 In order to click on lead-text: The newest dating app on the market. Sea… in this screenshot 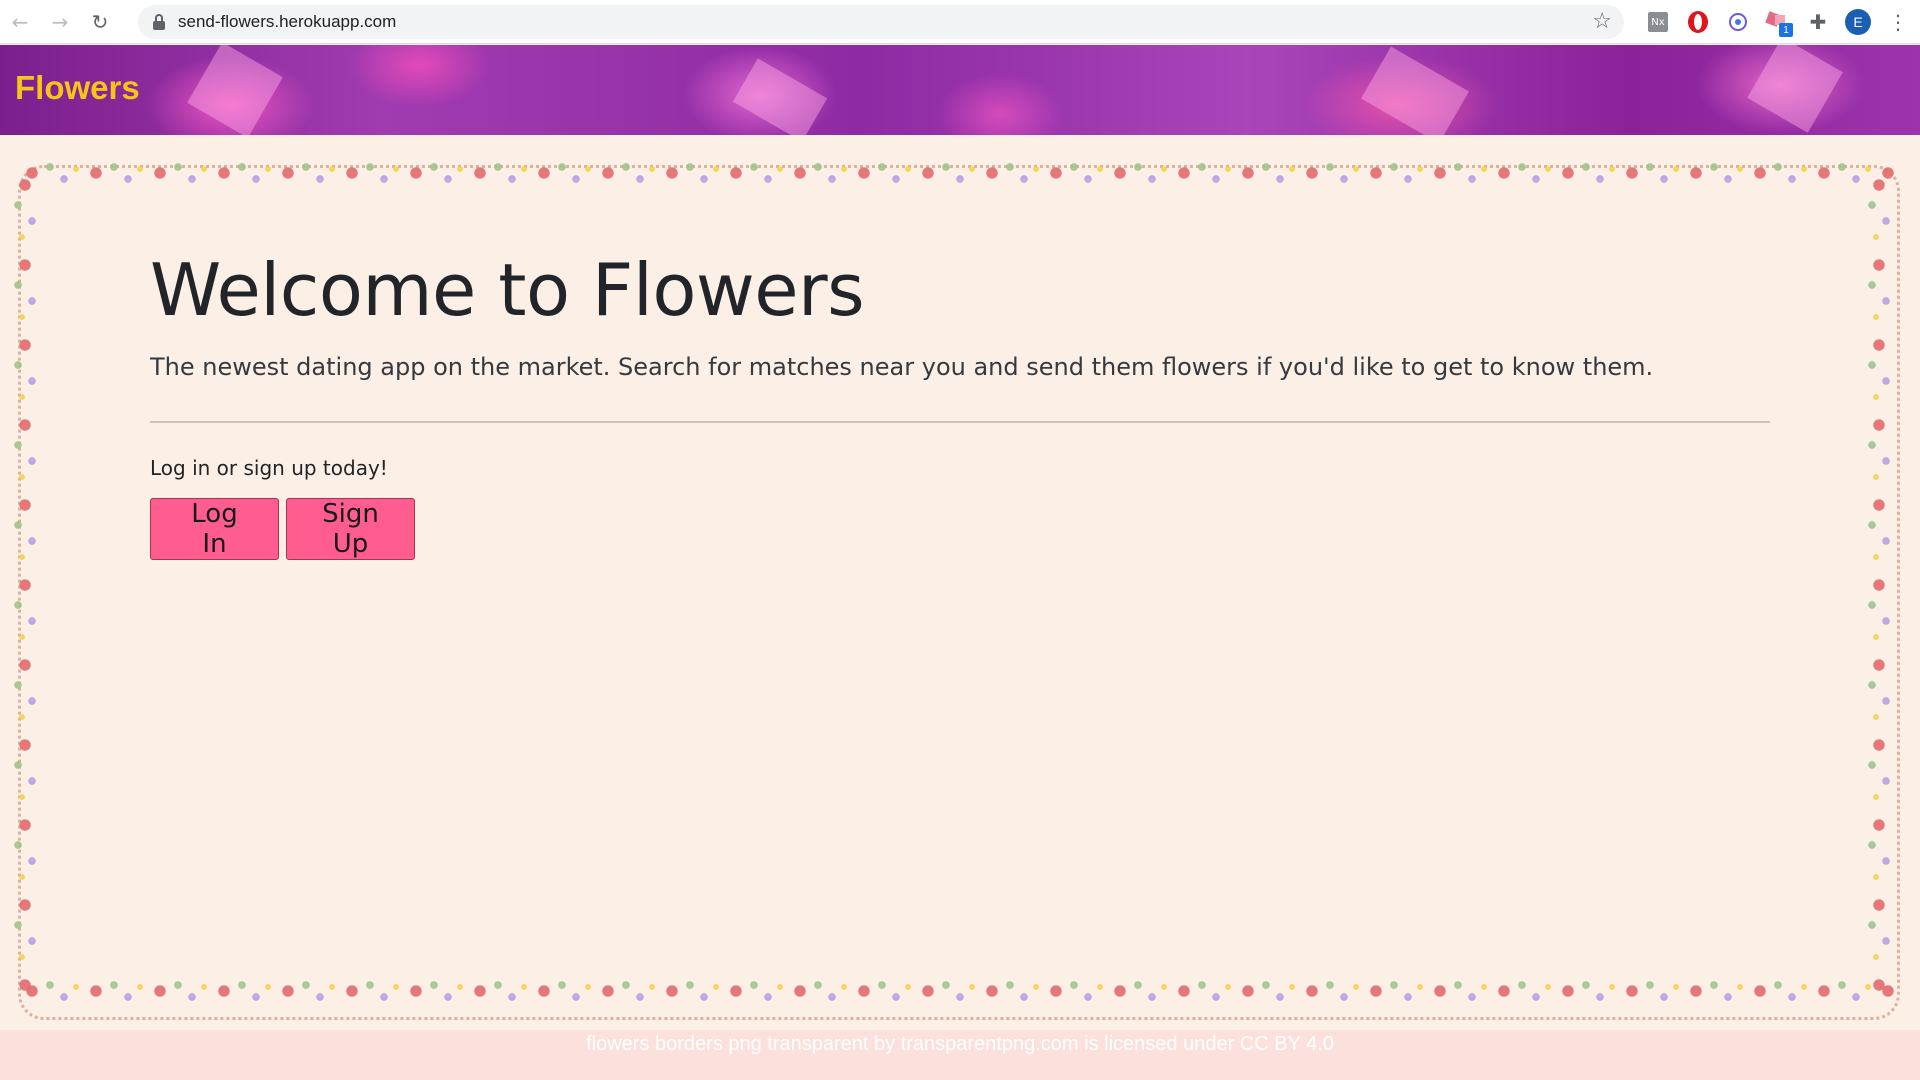, I will do `click(902, 367)`.